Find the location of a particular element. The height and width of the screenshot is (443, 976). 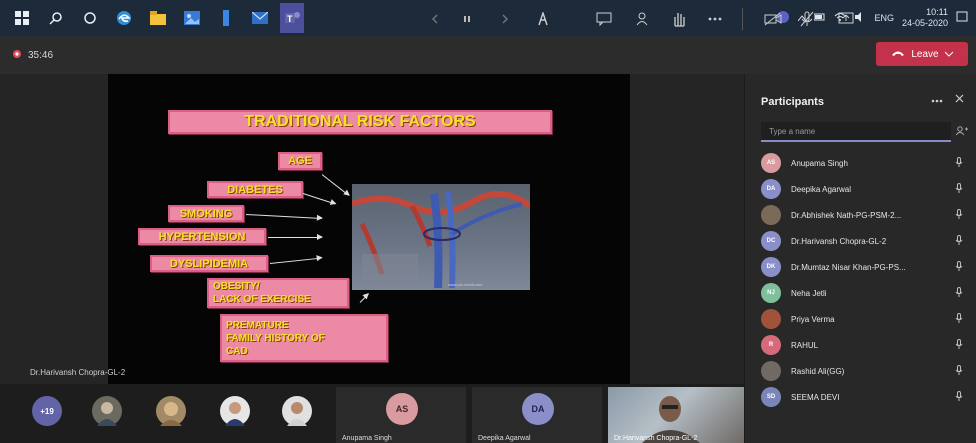

participant-initials: DA is located at coordinates (538, 409).